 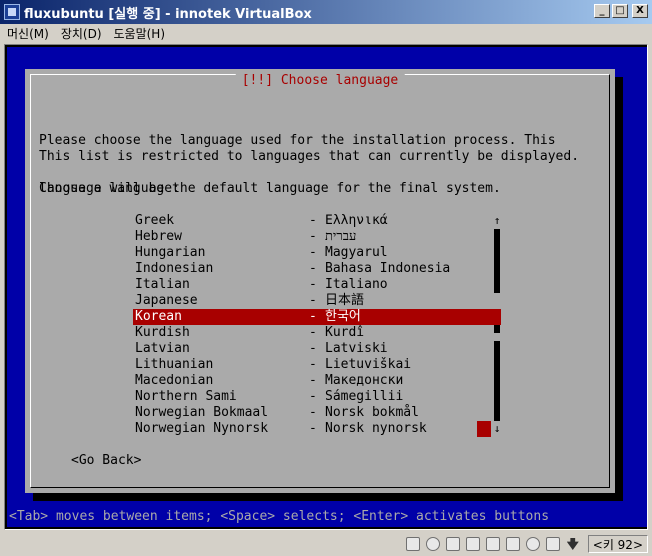 I want to click on language-scrollbar: ↑ ↓, so click(x=497, y=325).